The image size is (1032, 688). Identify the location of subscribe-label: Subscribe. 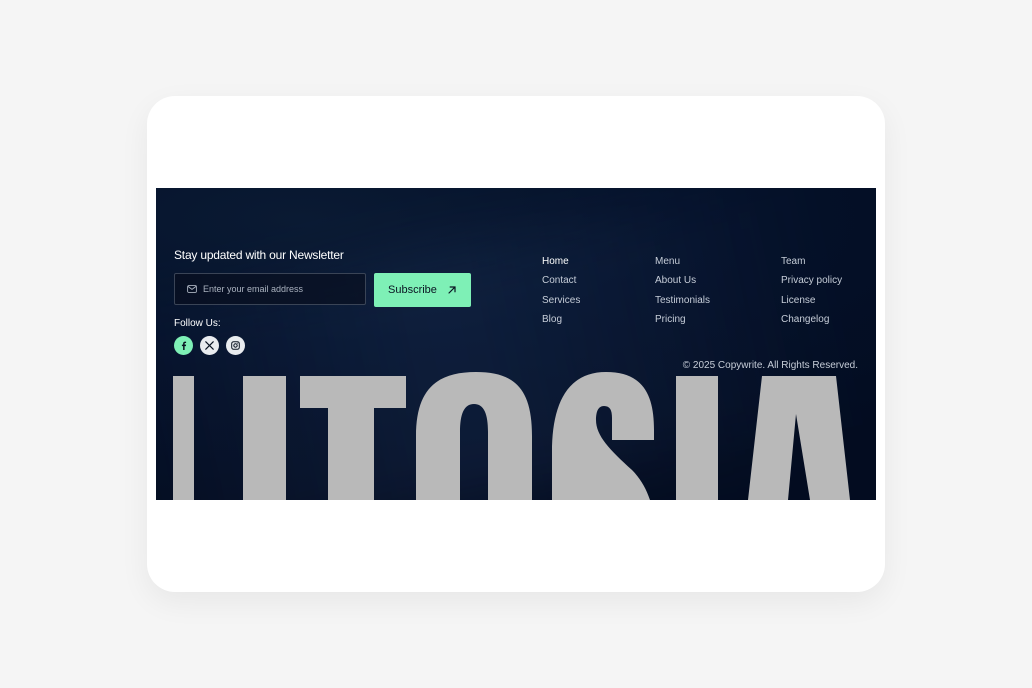
(412, 290).